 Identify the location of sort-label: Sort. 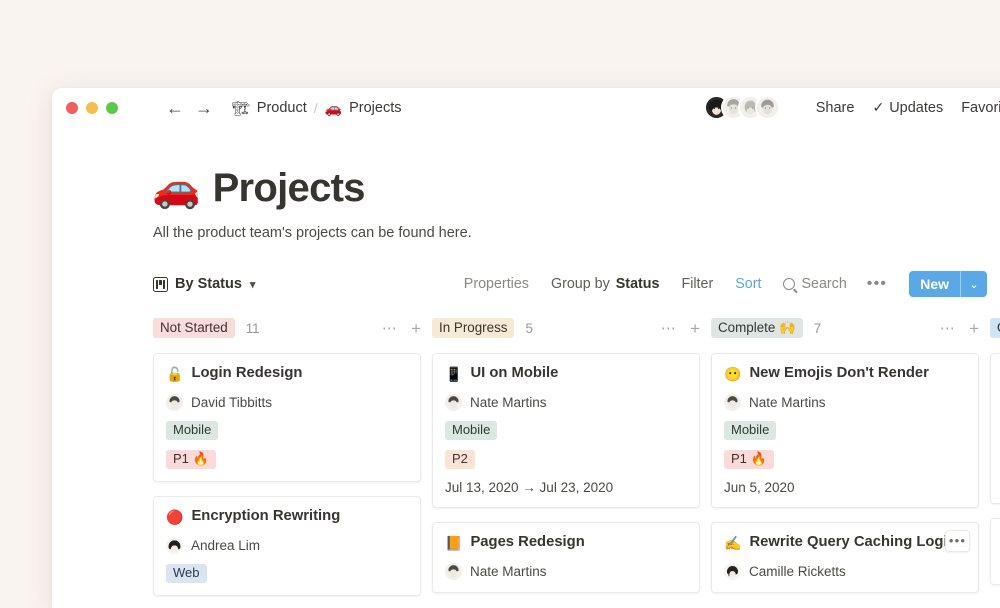
(748, 284).